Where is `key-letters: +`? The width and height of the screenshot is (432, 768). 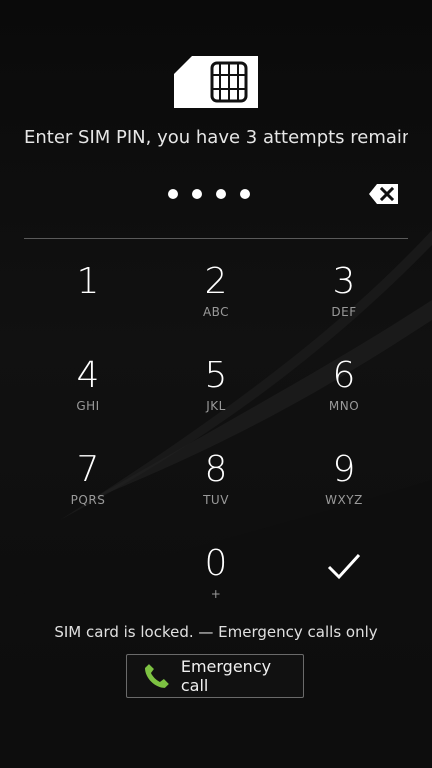 key-letters: + is located at coordinates (216, 594).